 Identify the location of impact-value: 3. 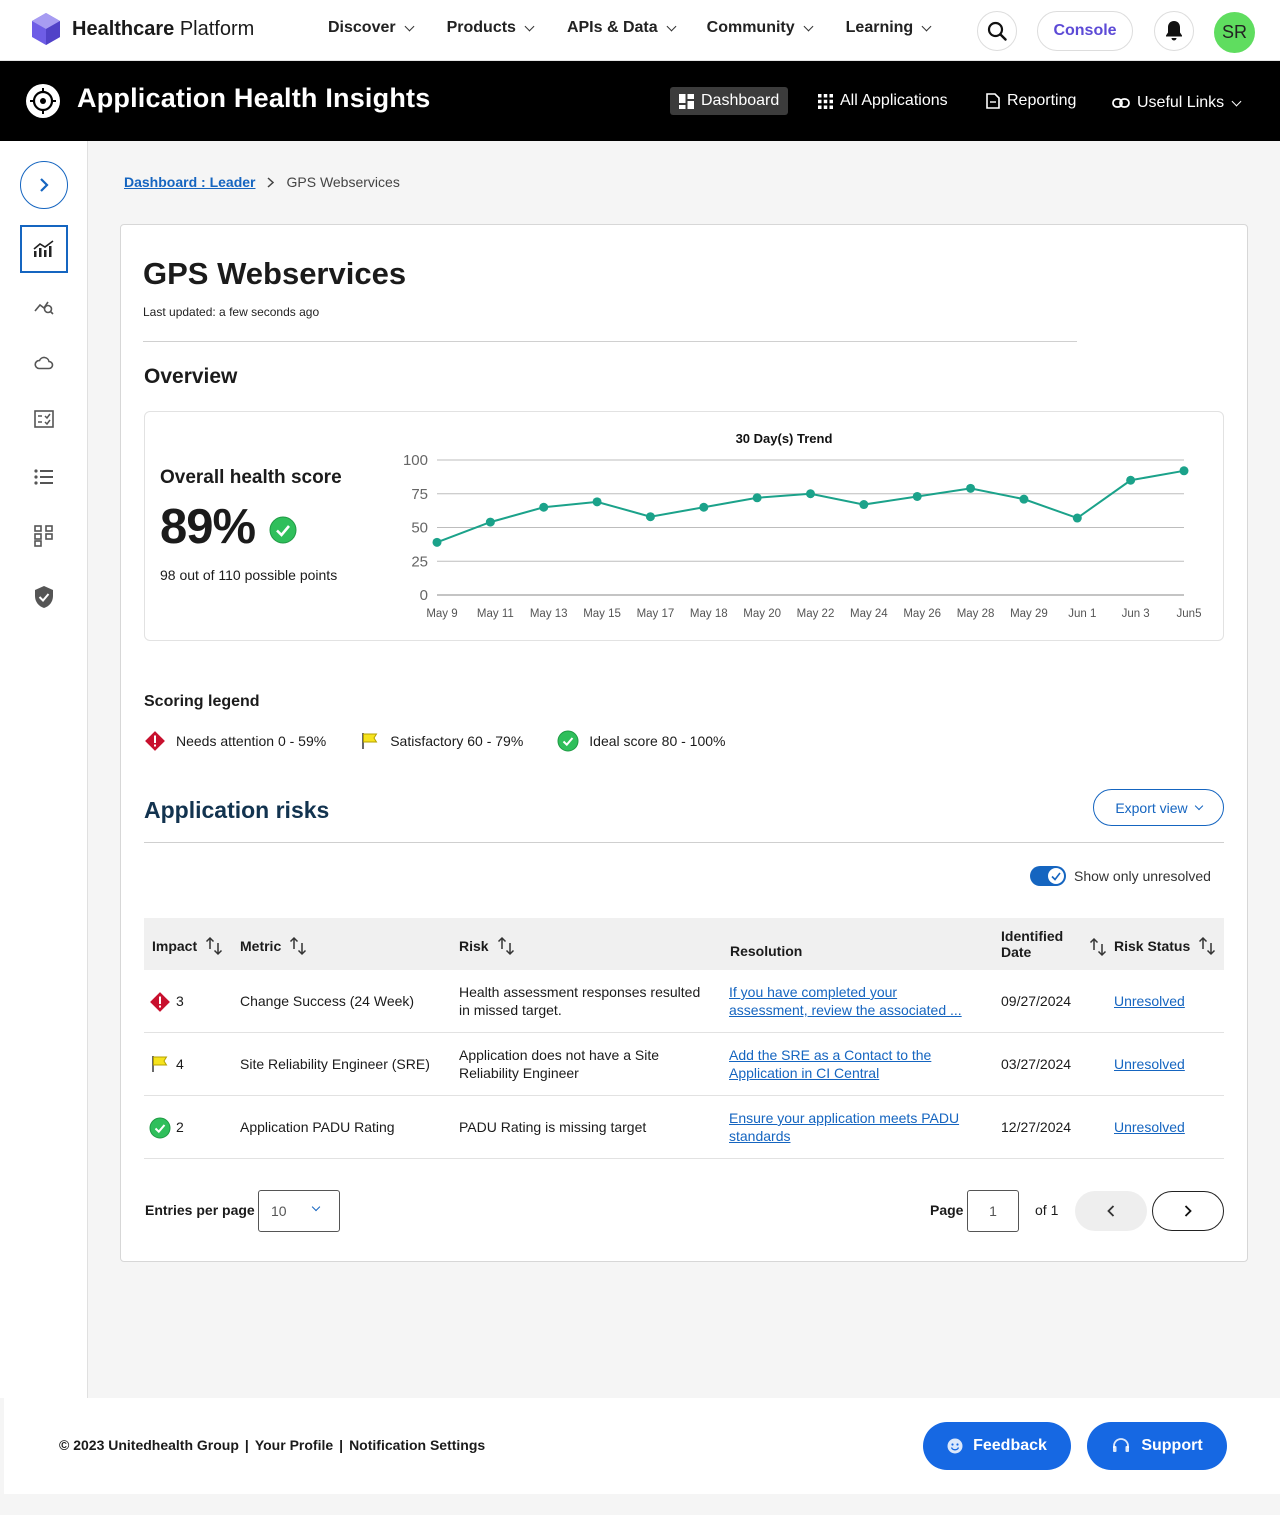
(180, 1001).